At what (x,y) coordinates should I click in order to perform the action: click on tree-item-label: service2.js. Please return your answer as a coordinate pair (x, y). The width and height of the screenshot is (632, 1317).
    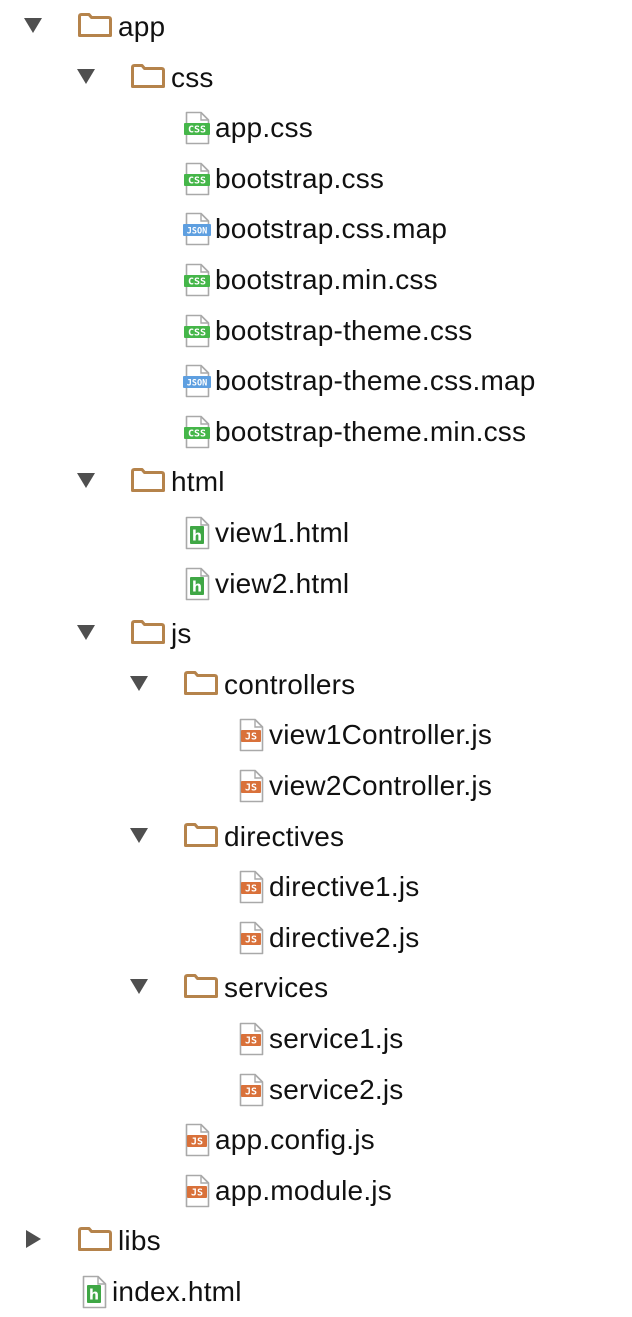
    Looking at the image, I should click on (336, 1089).